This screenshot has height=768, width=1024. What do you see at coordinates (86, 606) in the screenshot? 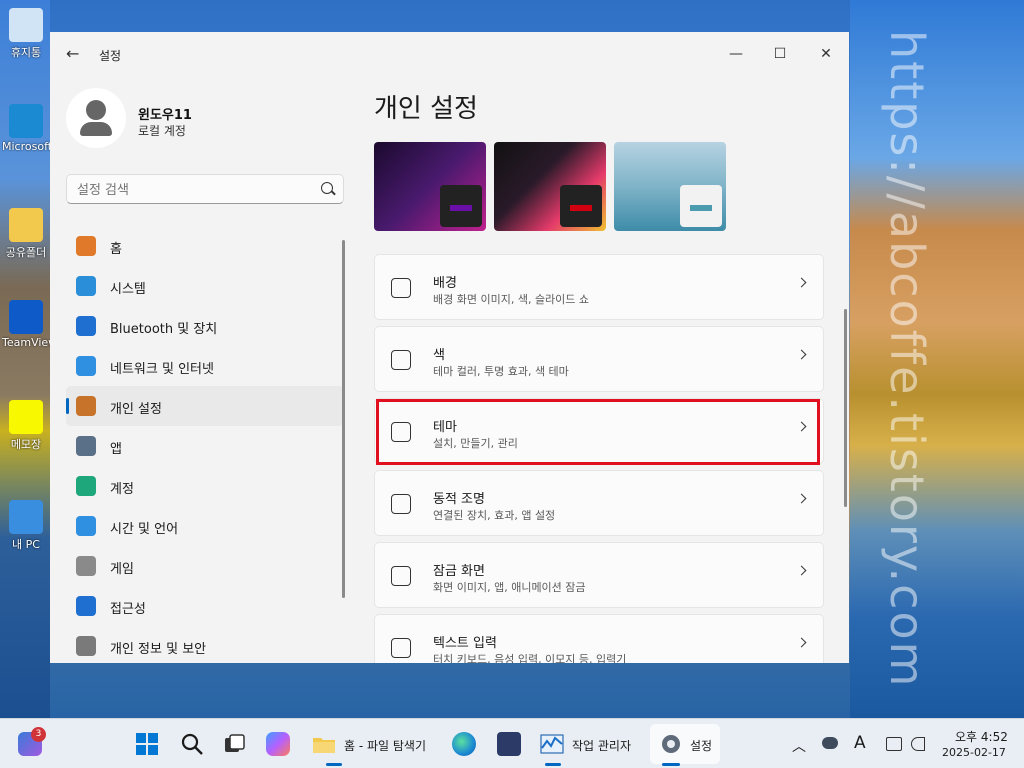
I see `accessibility-icon` at bounding box center [86, 606].